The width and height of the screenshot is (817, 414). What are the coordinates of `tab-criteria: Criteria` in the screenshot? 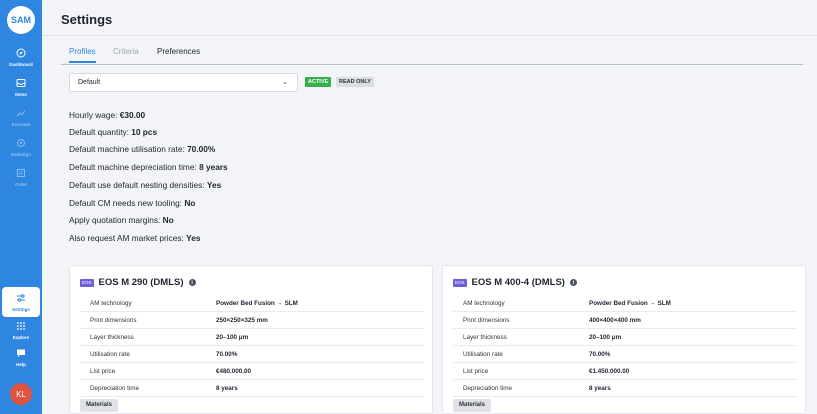 It's located at (126, 54).